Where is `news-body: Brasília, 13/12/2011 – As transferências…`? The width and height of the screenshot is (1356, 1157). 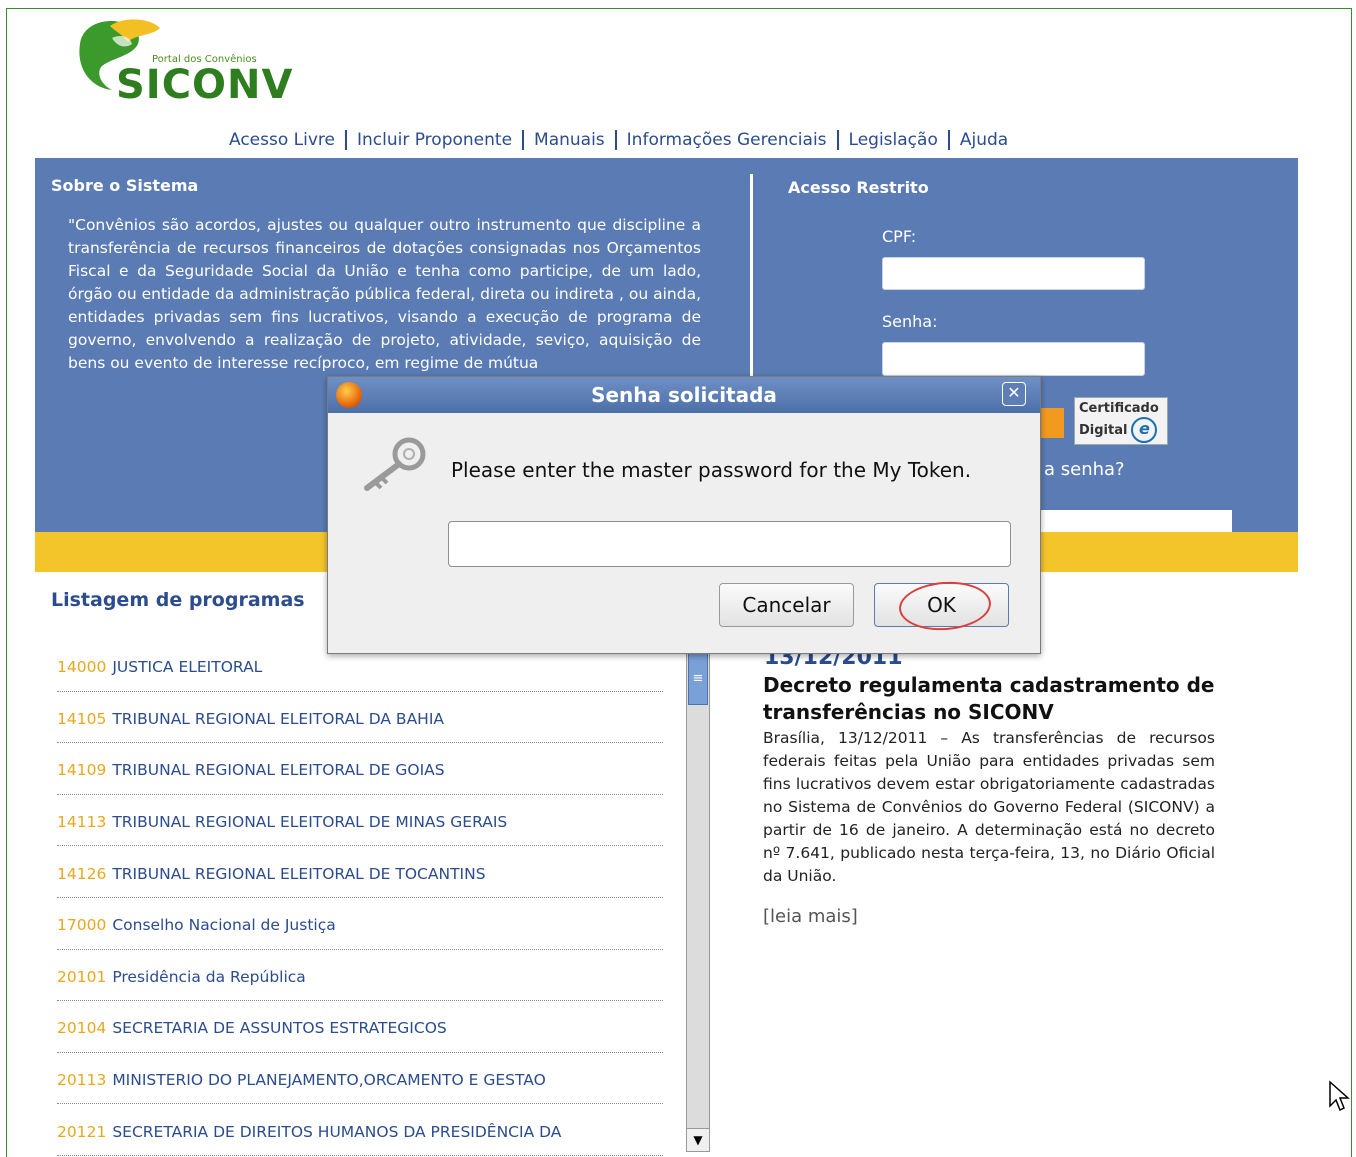
news-body: Brasília, 13/12/2011 – As transferências… is located at coordinates (989, 807).